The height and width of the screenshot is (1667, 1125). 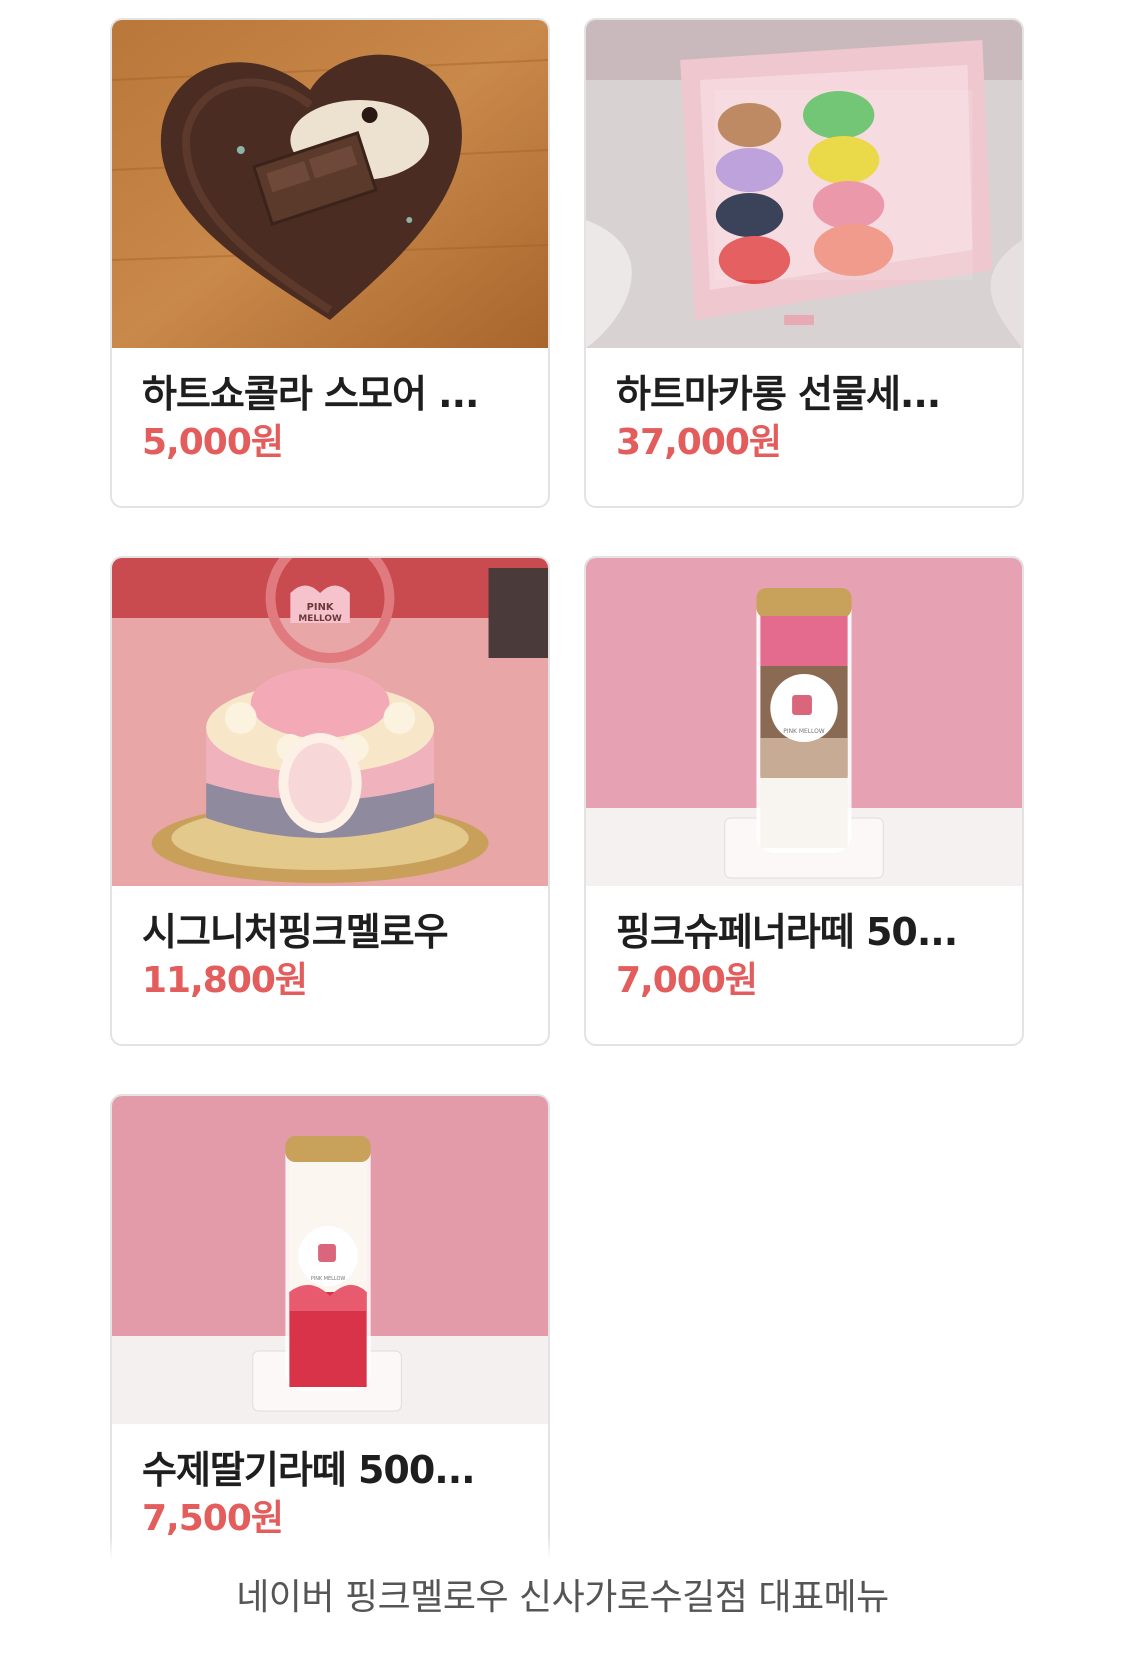 I want to click on image-caption: 네이버 핑크멜로우 신사가로수길점 대표메뉴, so click(x=562, y=1597).